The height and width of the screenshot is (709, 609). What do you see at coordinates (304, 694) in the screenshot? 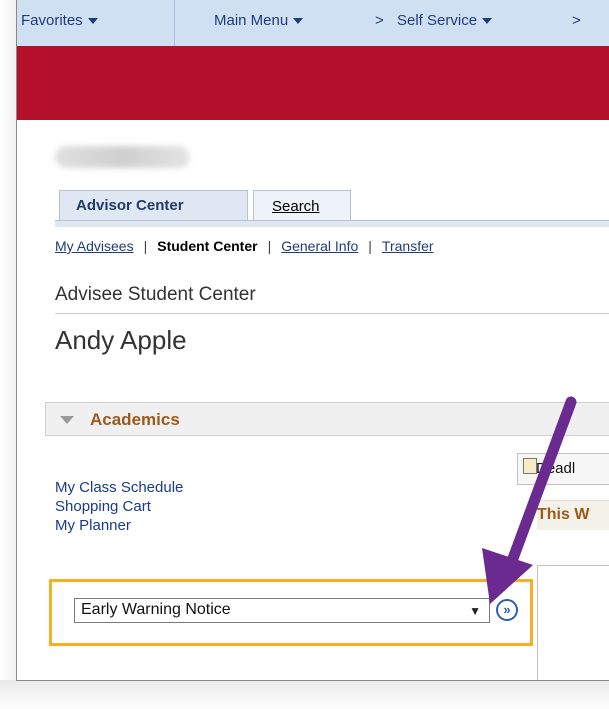
I see `bottom-shadow` at bounding box center [304, 694].